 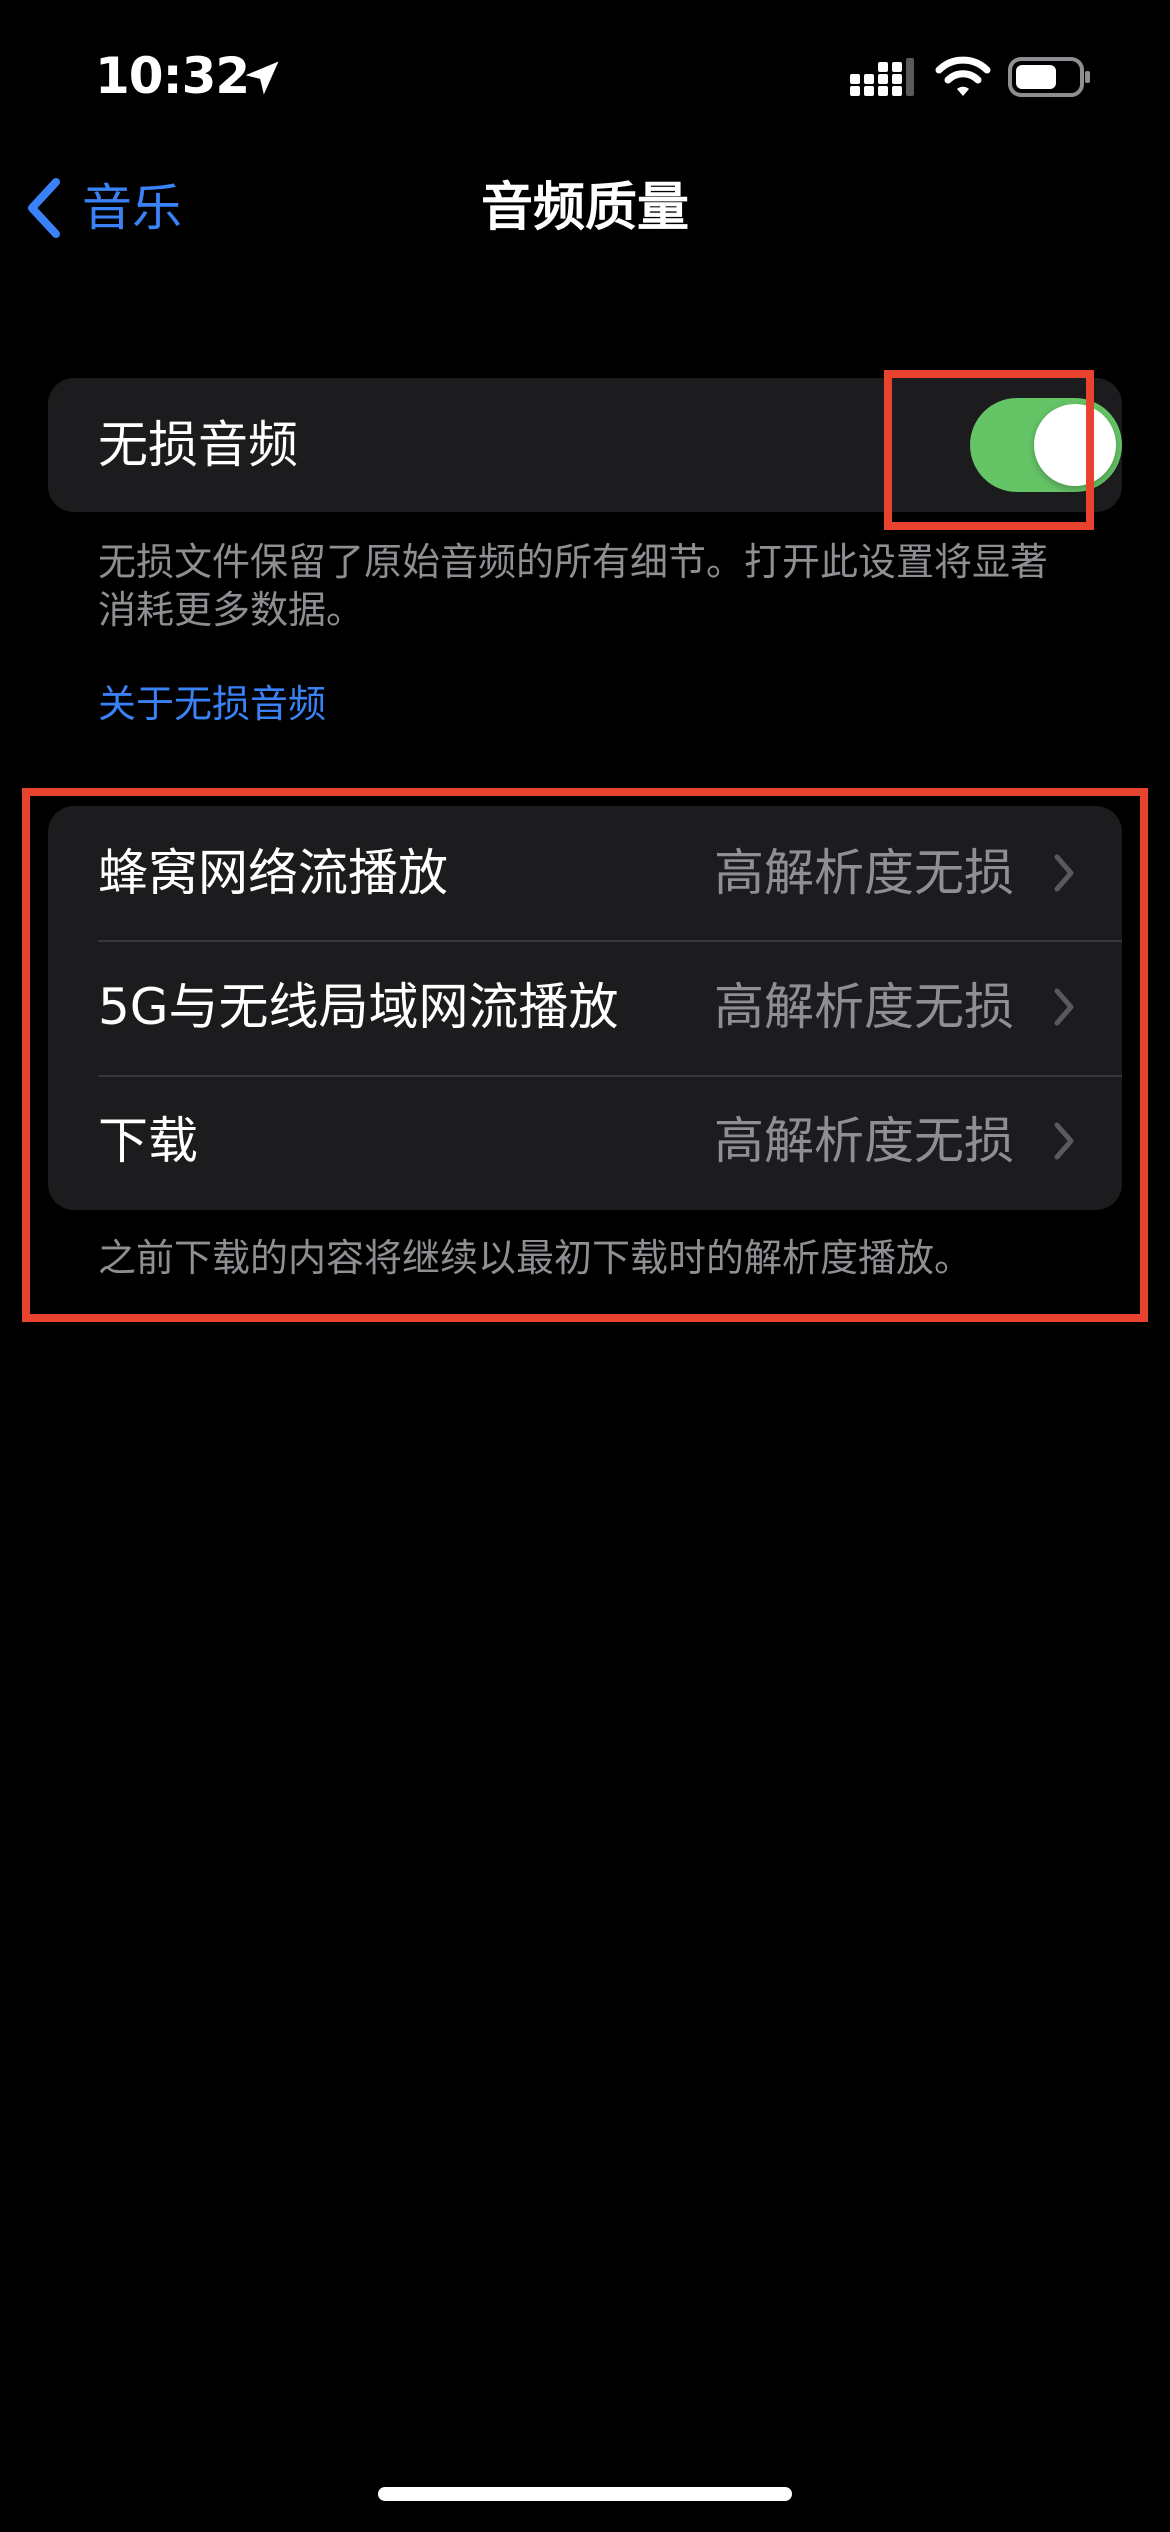 I want to click on lossless-footer: 无损文件保留了原始音频的所有细节。打开此设置将显著消耗更多数据。, so click(x=573, y=586).